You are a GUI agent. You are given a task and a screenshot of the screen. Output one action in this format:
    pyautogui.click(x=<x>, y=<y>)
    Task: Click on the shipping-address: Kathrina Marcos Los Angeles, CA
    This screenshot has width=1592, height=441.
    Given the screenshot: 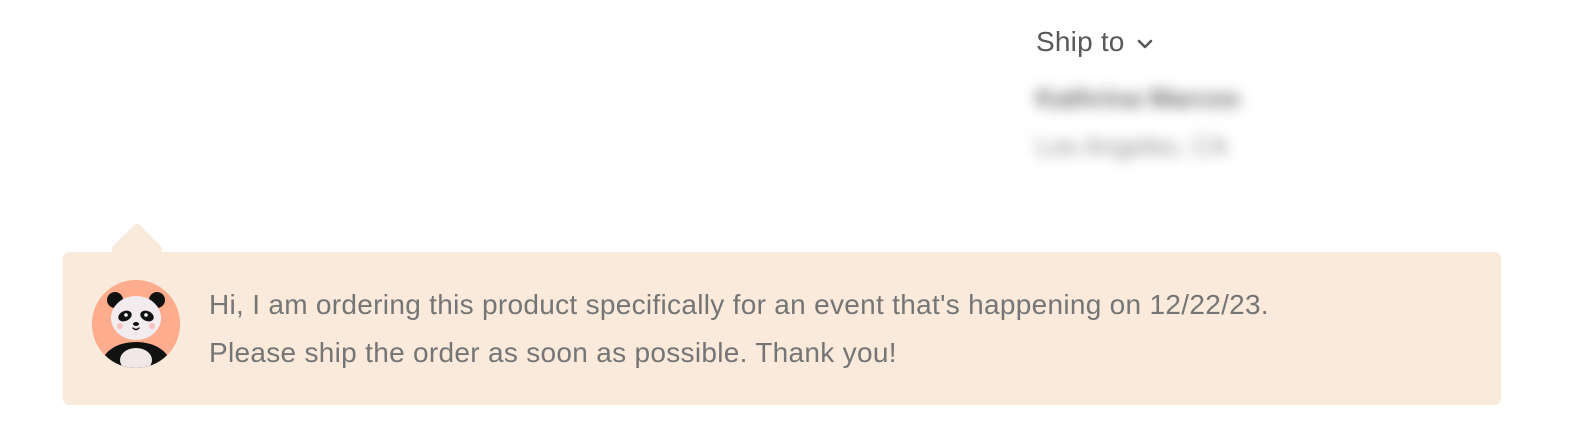 What is the action you would take?
    pyautogui.click(x=1176, y=122)
    